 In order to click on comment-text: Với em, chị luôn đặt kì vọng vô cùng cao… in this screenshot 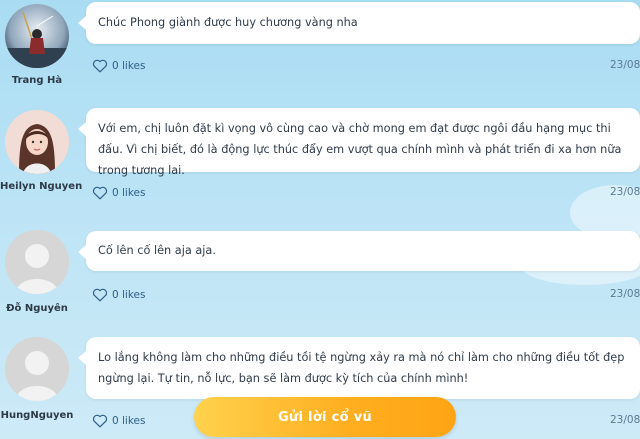, I will do `click(360, 149)`.